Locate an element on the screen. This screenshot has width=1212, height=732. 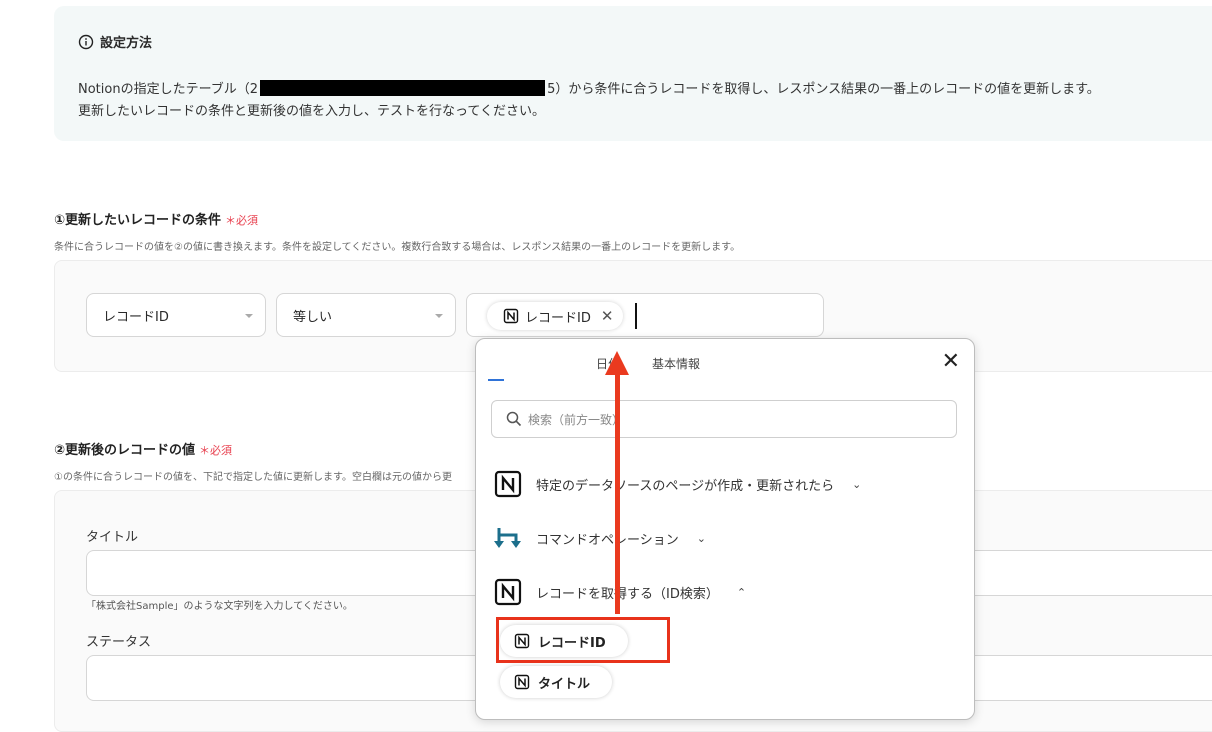
condition-value-input: レコードID ✕ is located at coordinates (645, 315).